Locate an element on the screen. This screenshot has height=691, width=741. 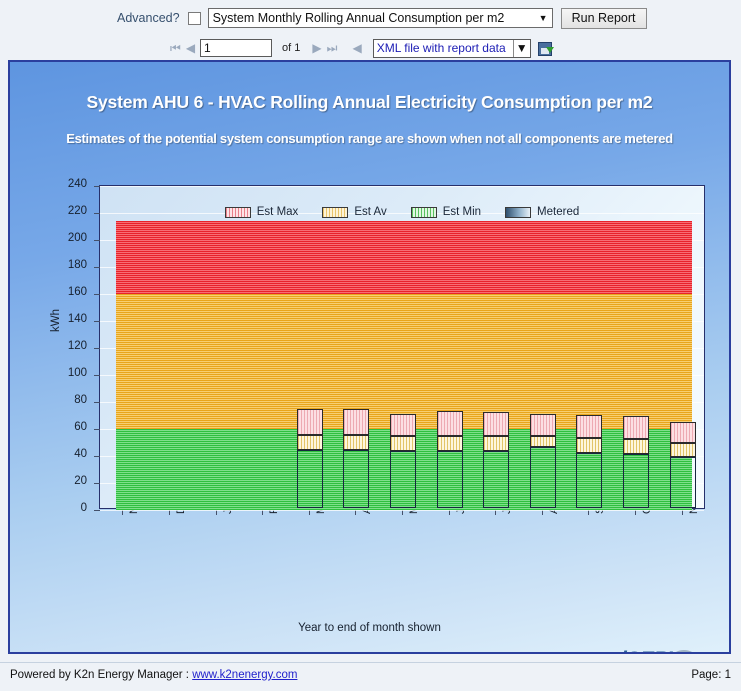
iserv-logo: iSERV cmb is located at coordinates (667, 647).